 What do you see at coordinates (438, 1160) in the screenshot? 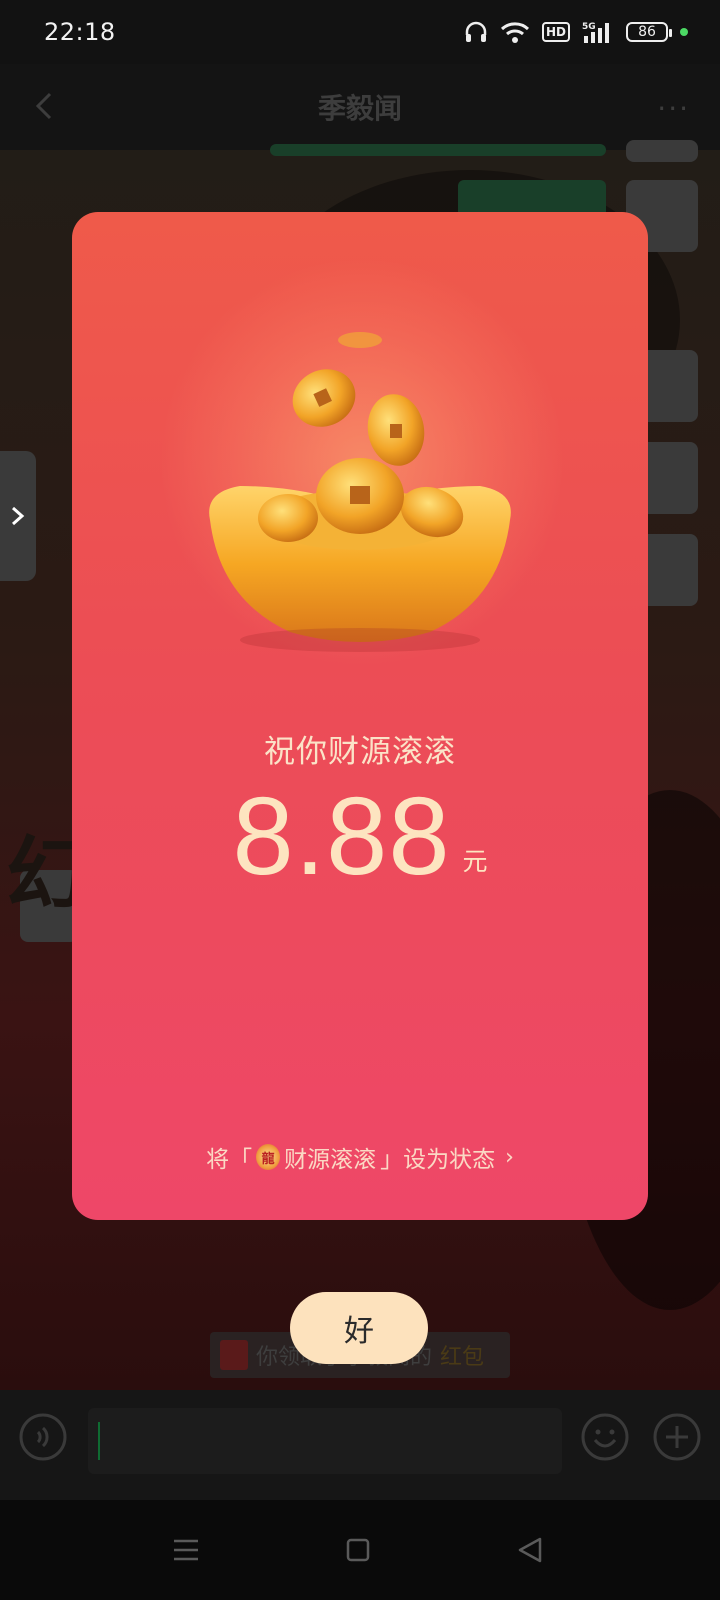
I see `status-link-suffix: 」设为状态` at bounding box center [438, 1160].